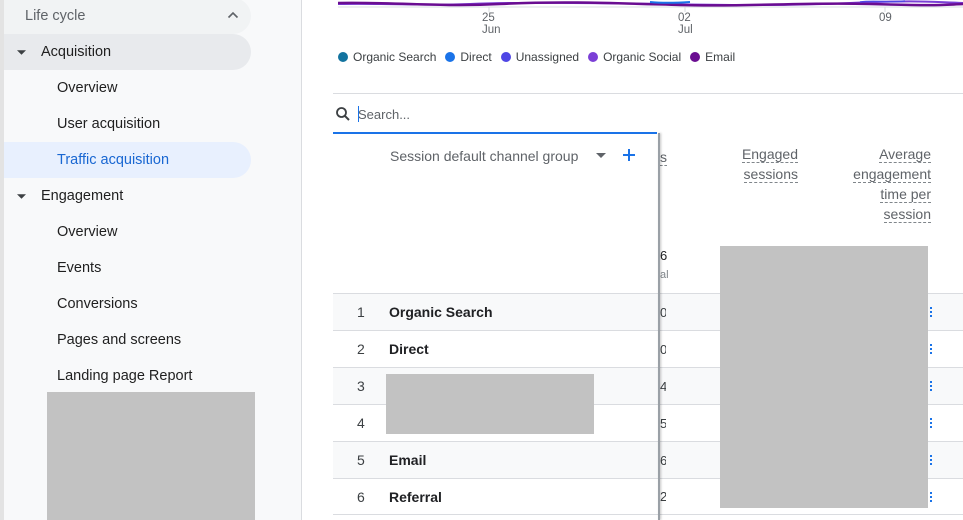 This screenshot has width=963, height=520. I want to click on sidebar-item-label: Conversions, so click(97, 304).